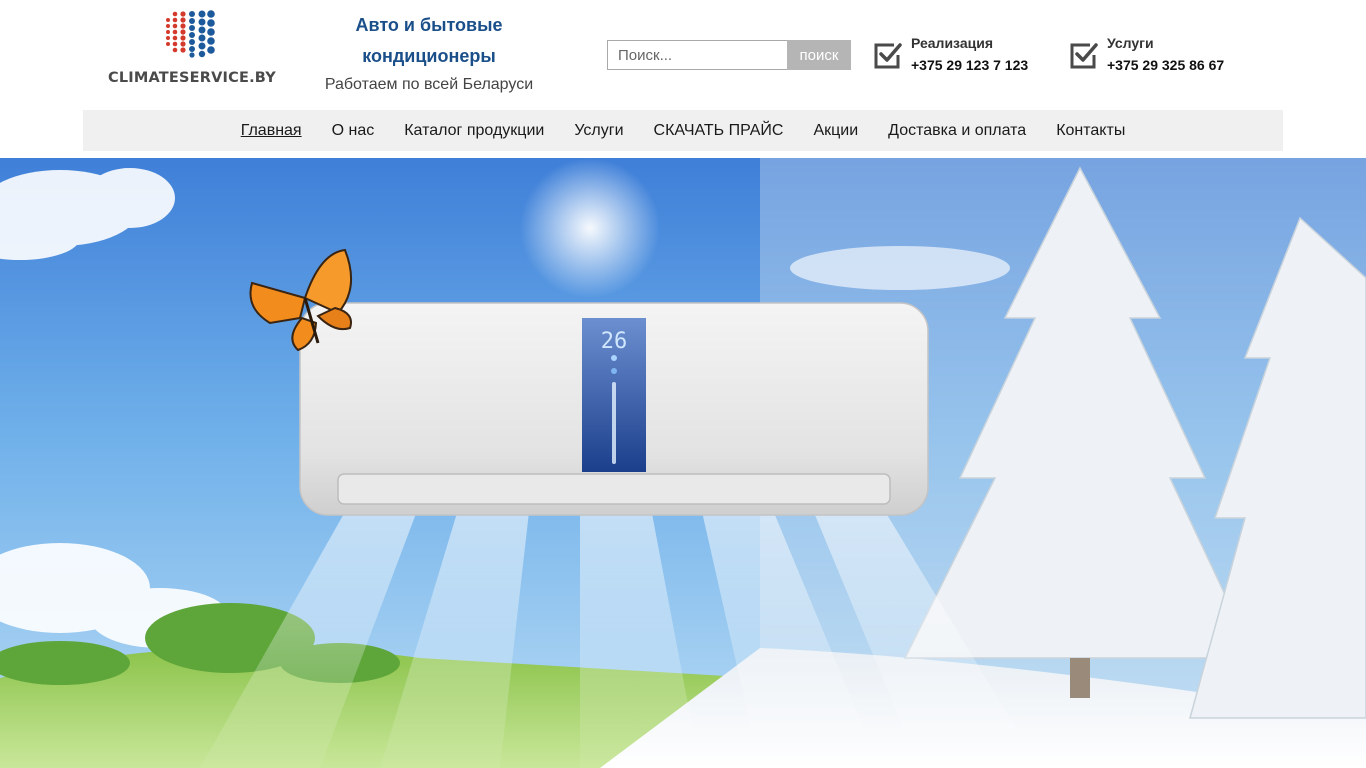 The height and width of the screenshot is (768, 1366). Describe the element at coordinates (614, 341) in the screenshot. I see `unit-display-temperature: 26` at that location.